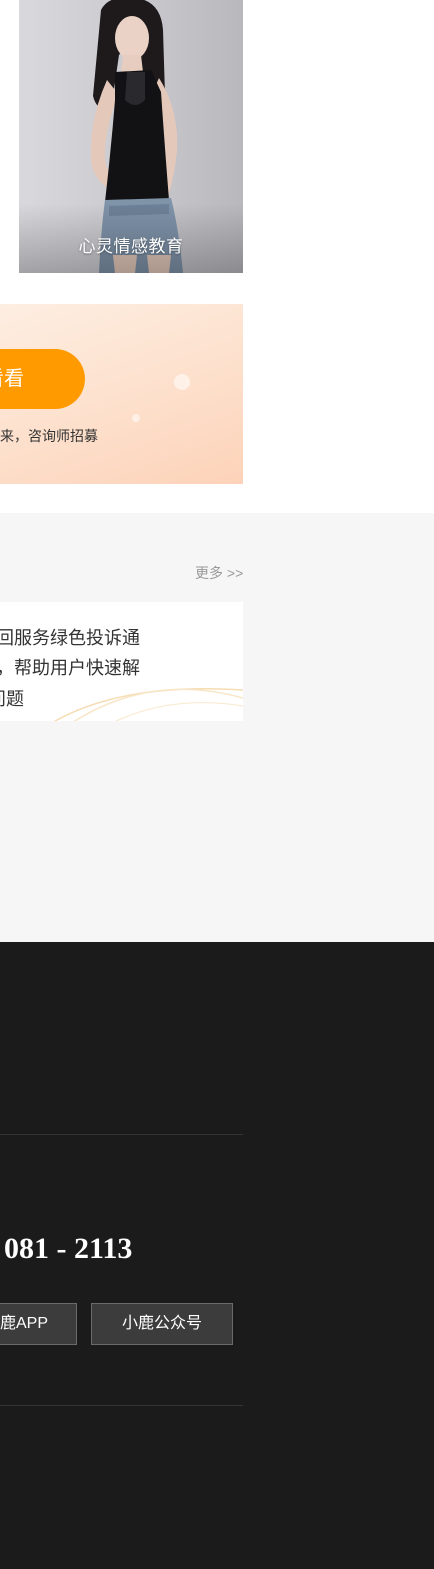 The height and width of the screenshot is (1569, 434). Describe the element at coordinates (131, 136) in the screenshot. I see `photo-card: 心灵情感教育` at that location.